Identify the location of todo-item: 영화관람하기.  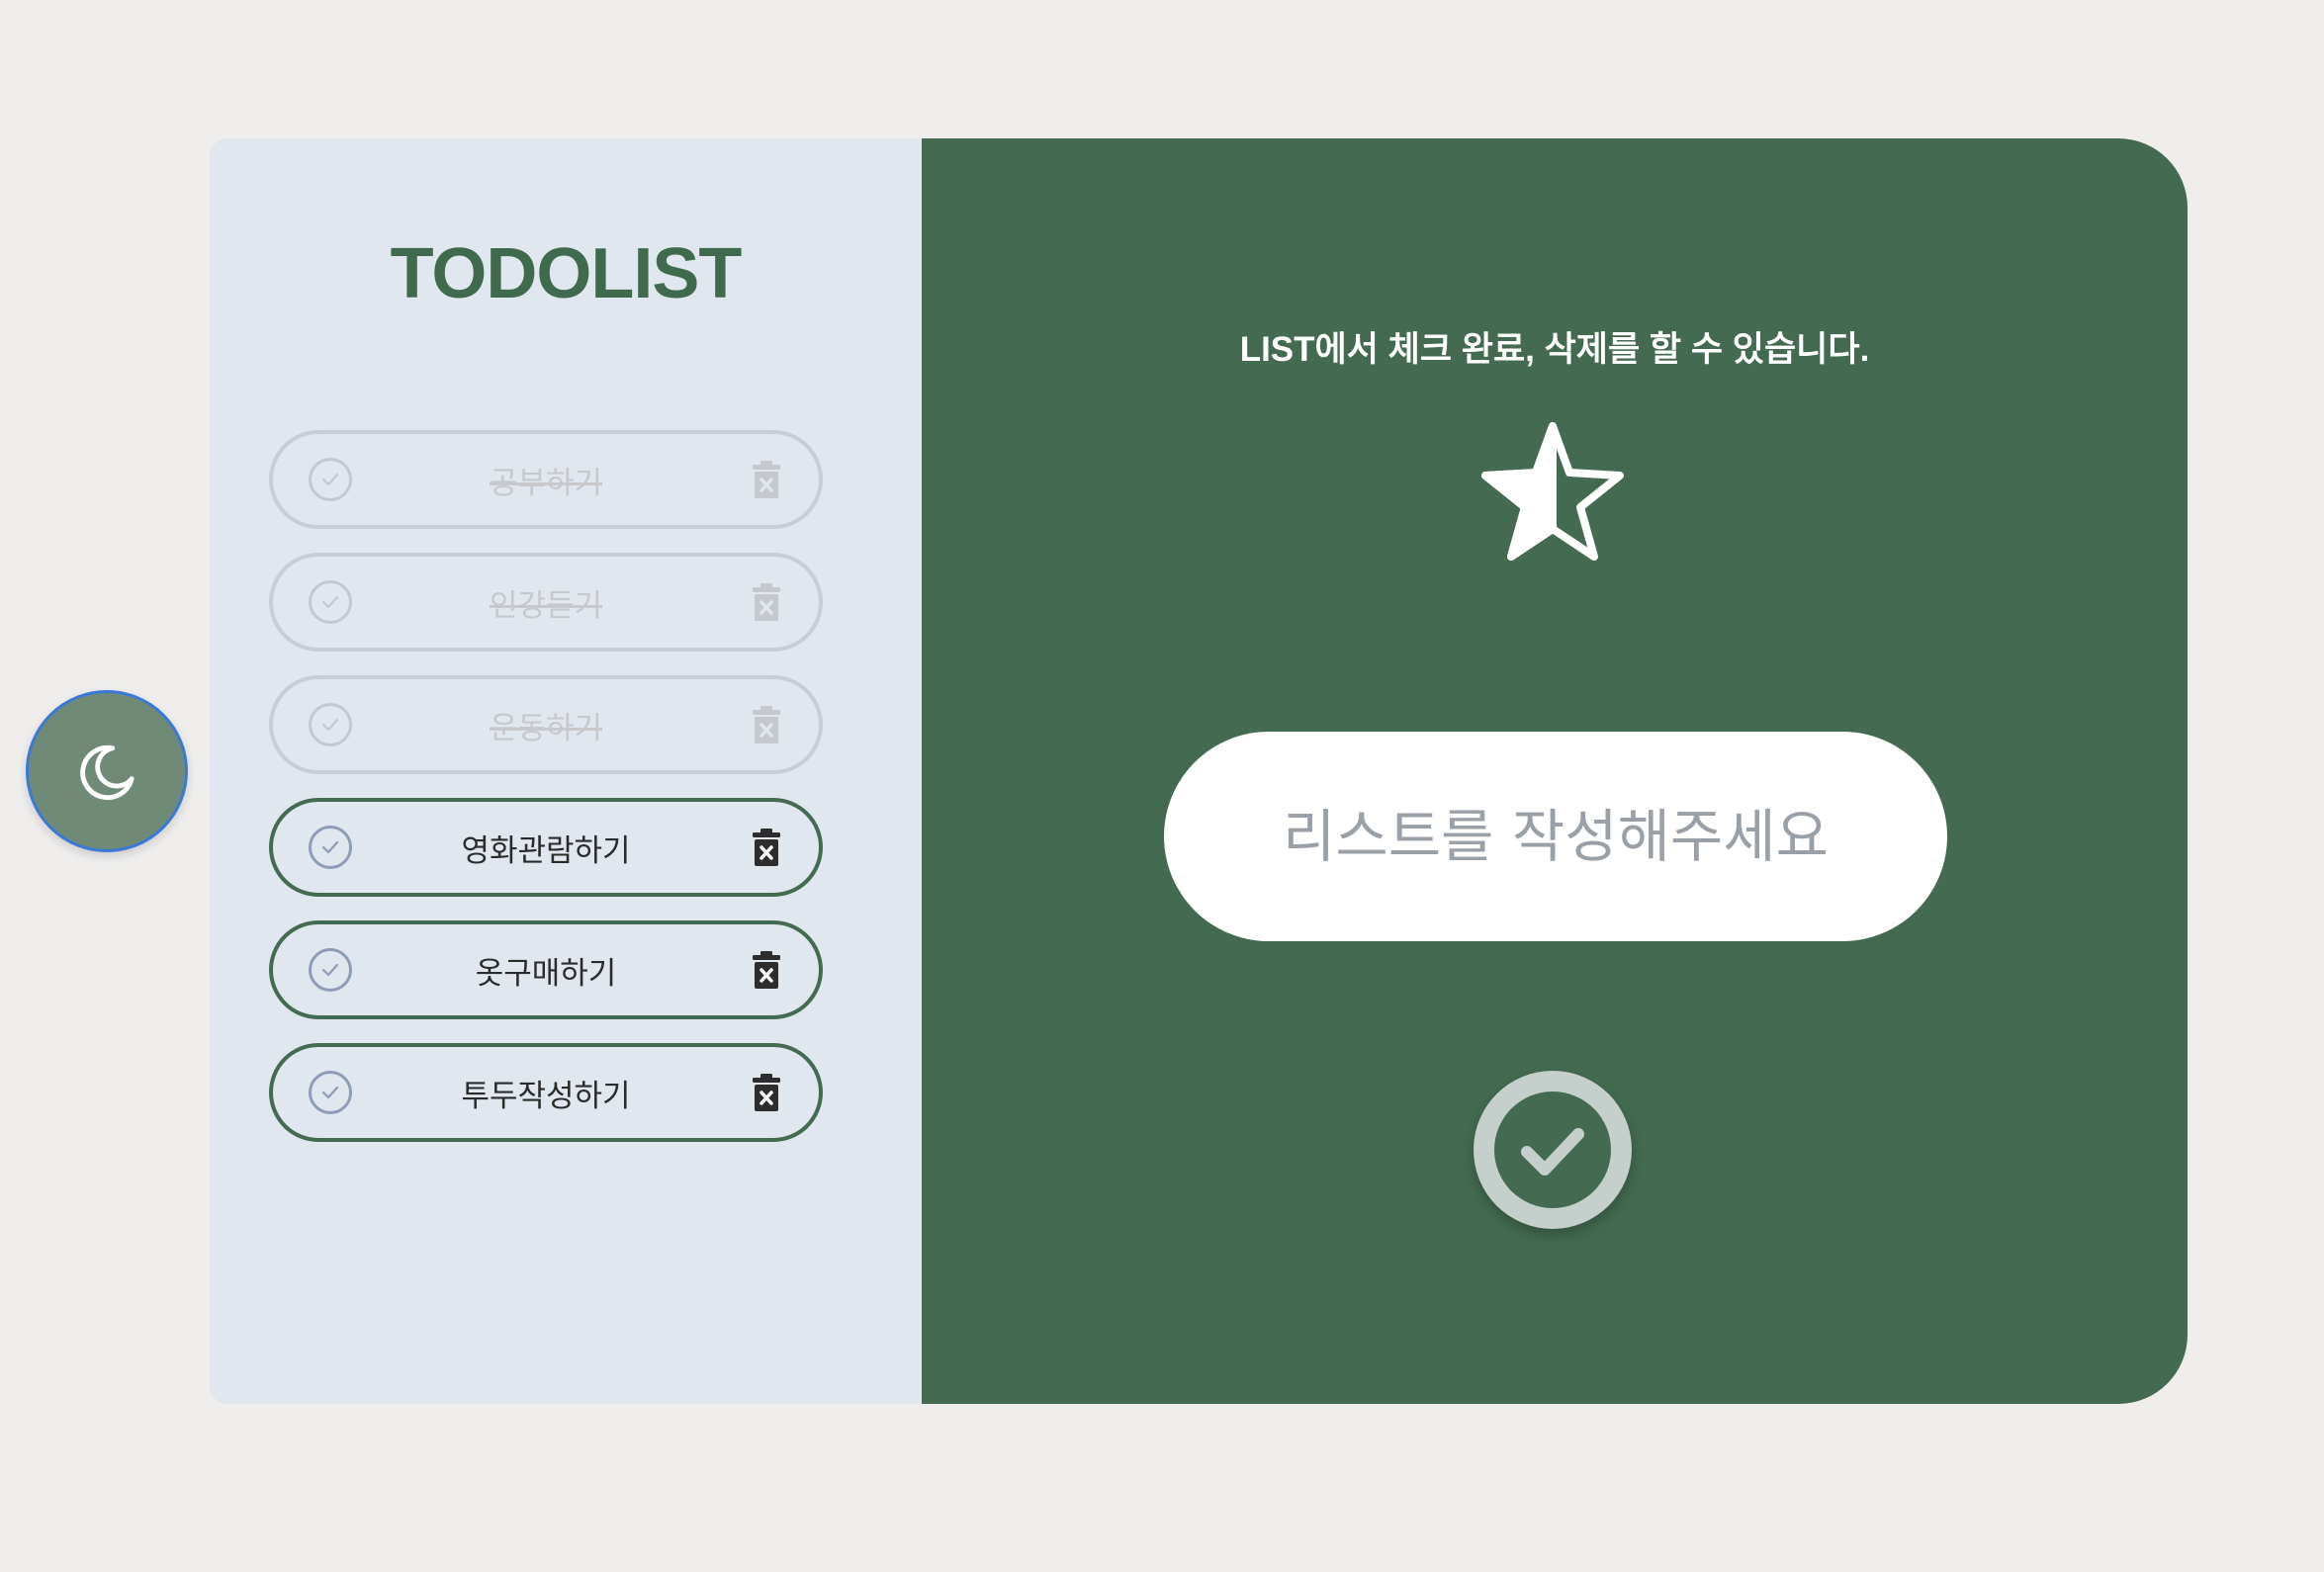
(546, 848).